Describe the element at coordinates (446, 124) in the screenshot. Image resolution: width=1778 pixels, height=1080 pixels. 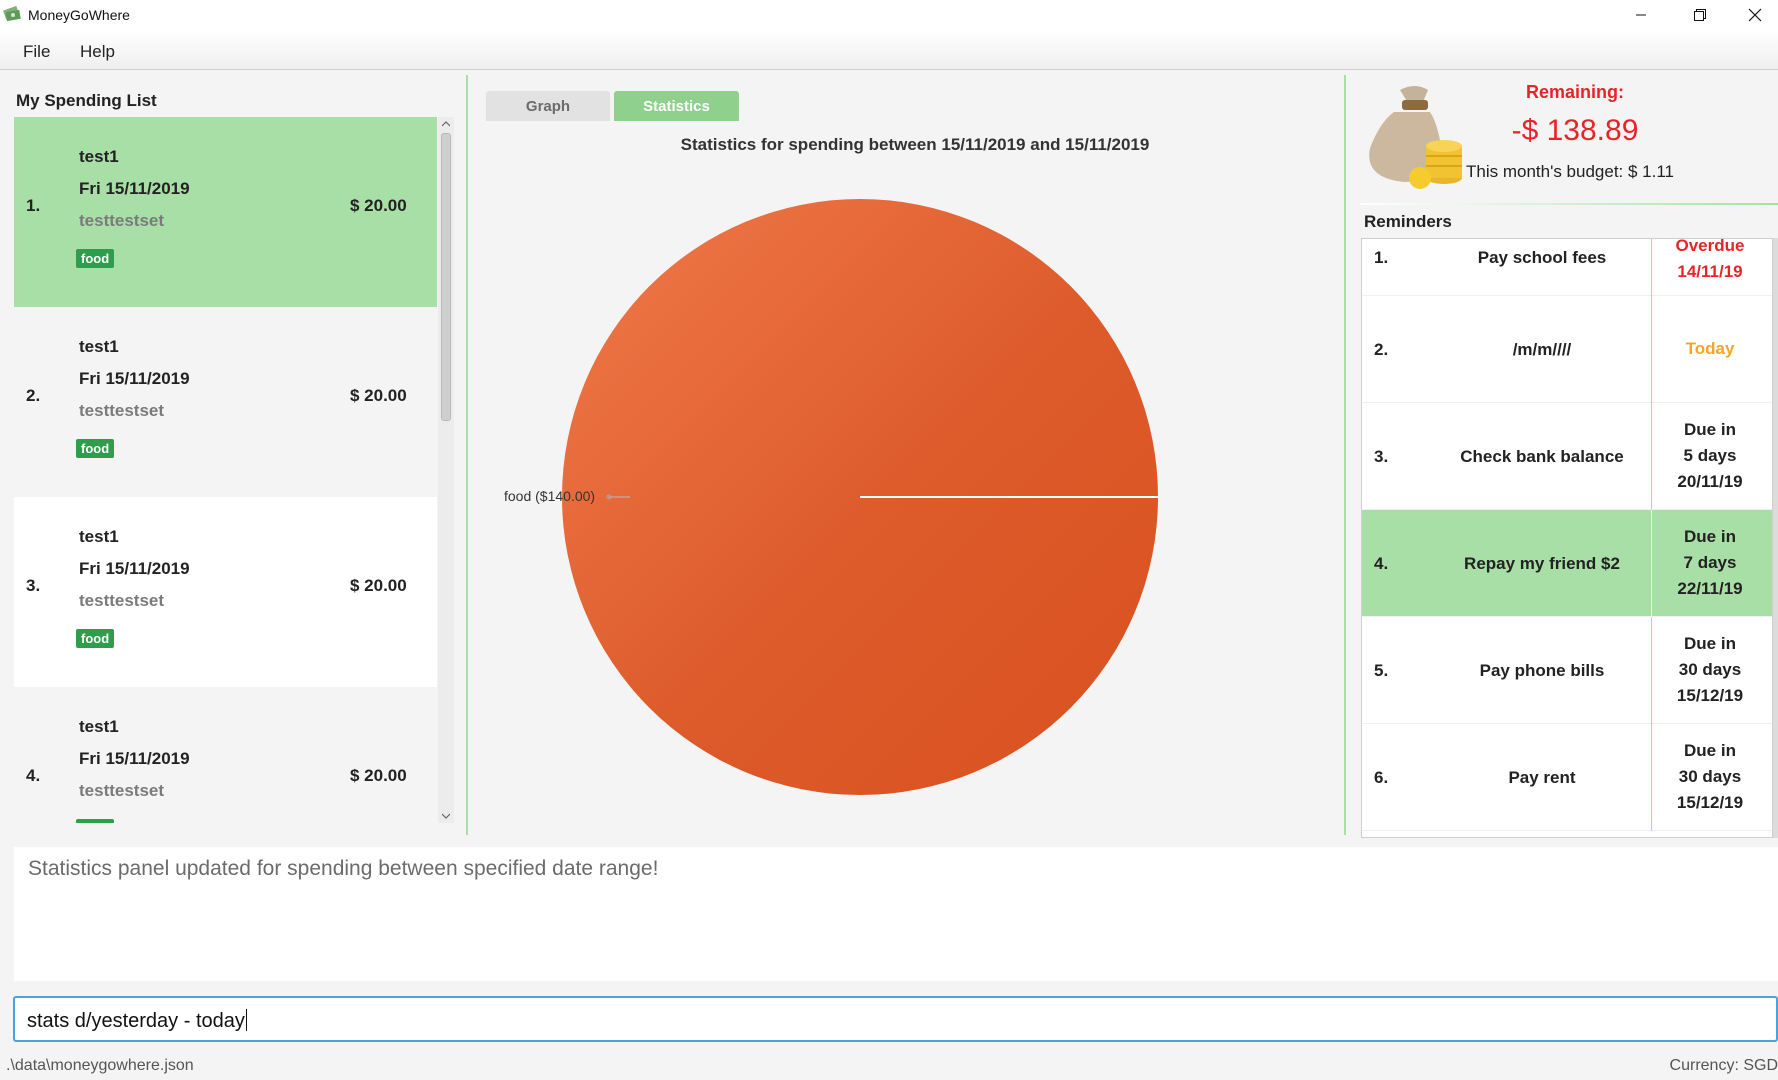
I see `scroll-up-icon` at that location.